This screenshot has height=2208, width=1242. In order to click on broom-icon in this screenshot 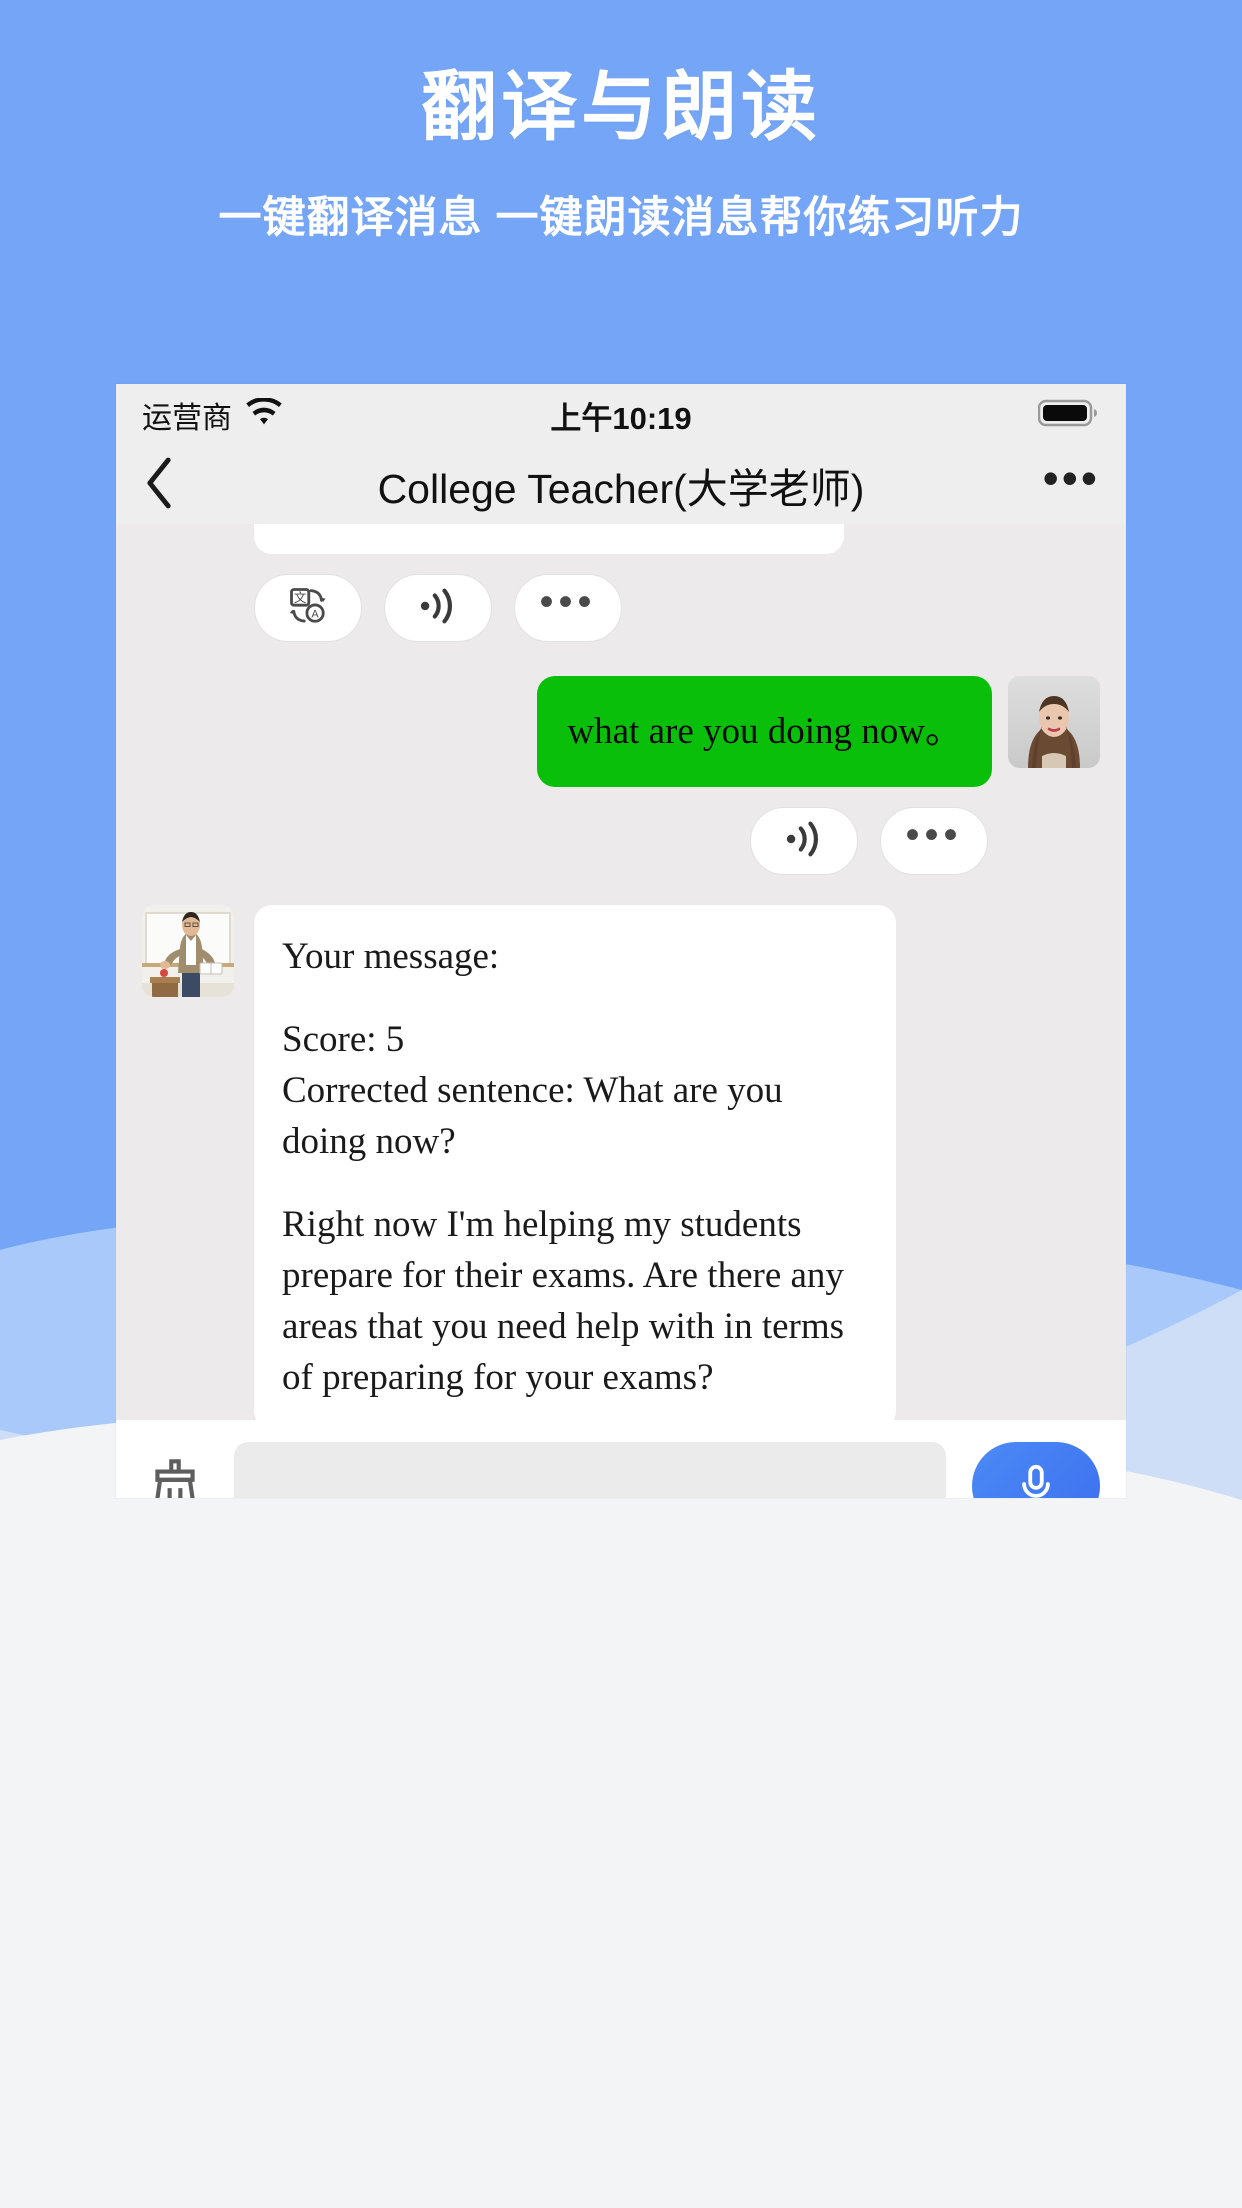, I will do `click(175, 1475)`.